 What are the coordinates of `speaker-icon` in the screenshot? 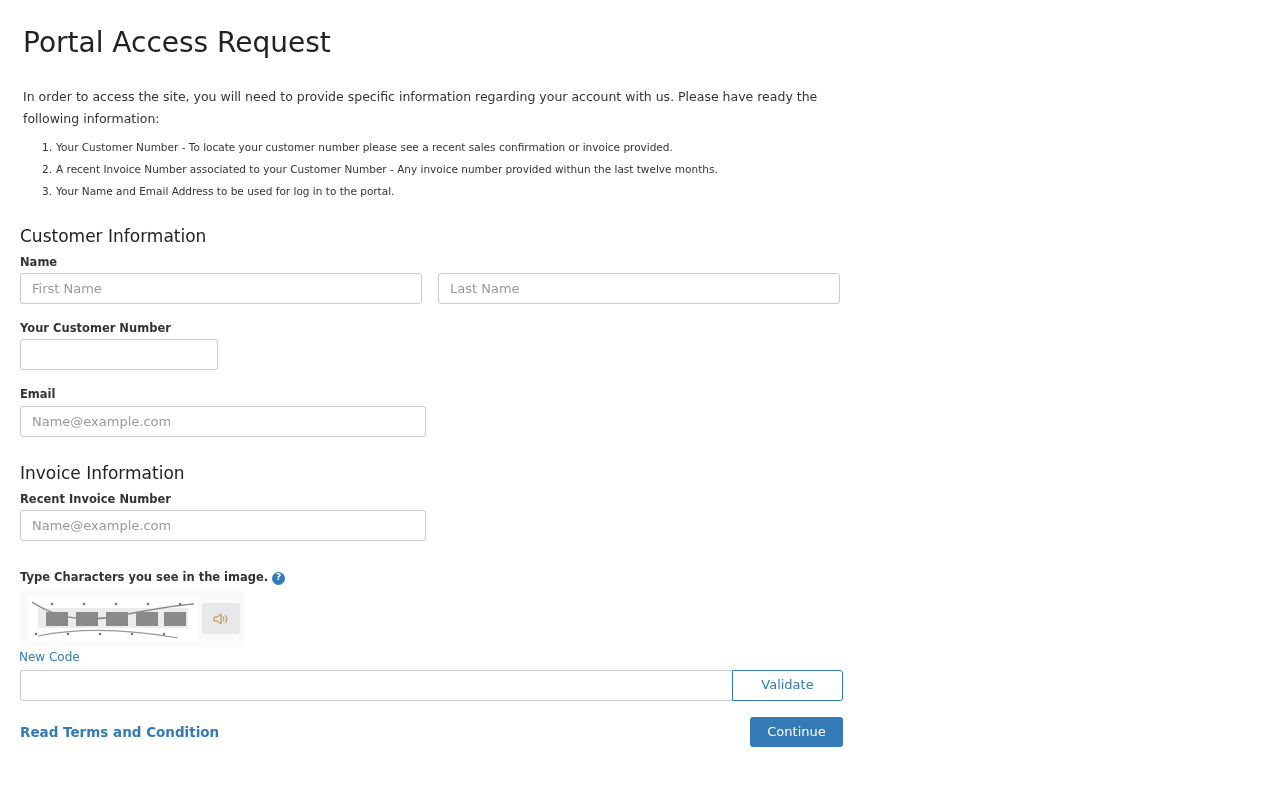 It's located at (221, 618).